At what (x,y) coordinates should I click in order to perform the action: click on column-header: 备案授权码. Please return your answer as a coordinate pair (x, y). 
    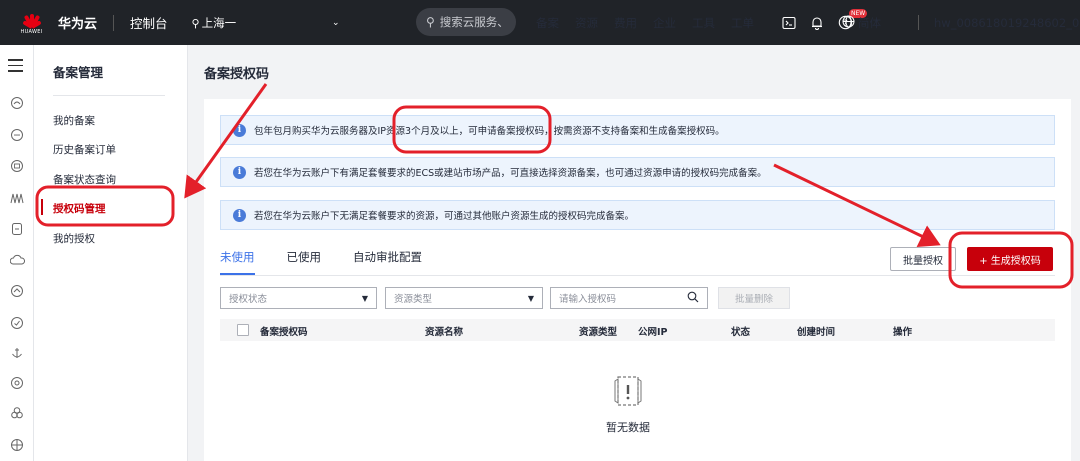
    Looking at the image, I should click on (284, 332).